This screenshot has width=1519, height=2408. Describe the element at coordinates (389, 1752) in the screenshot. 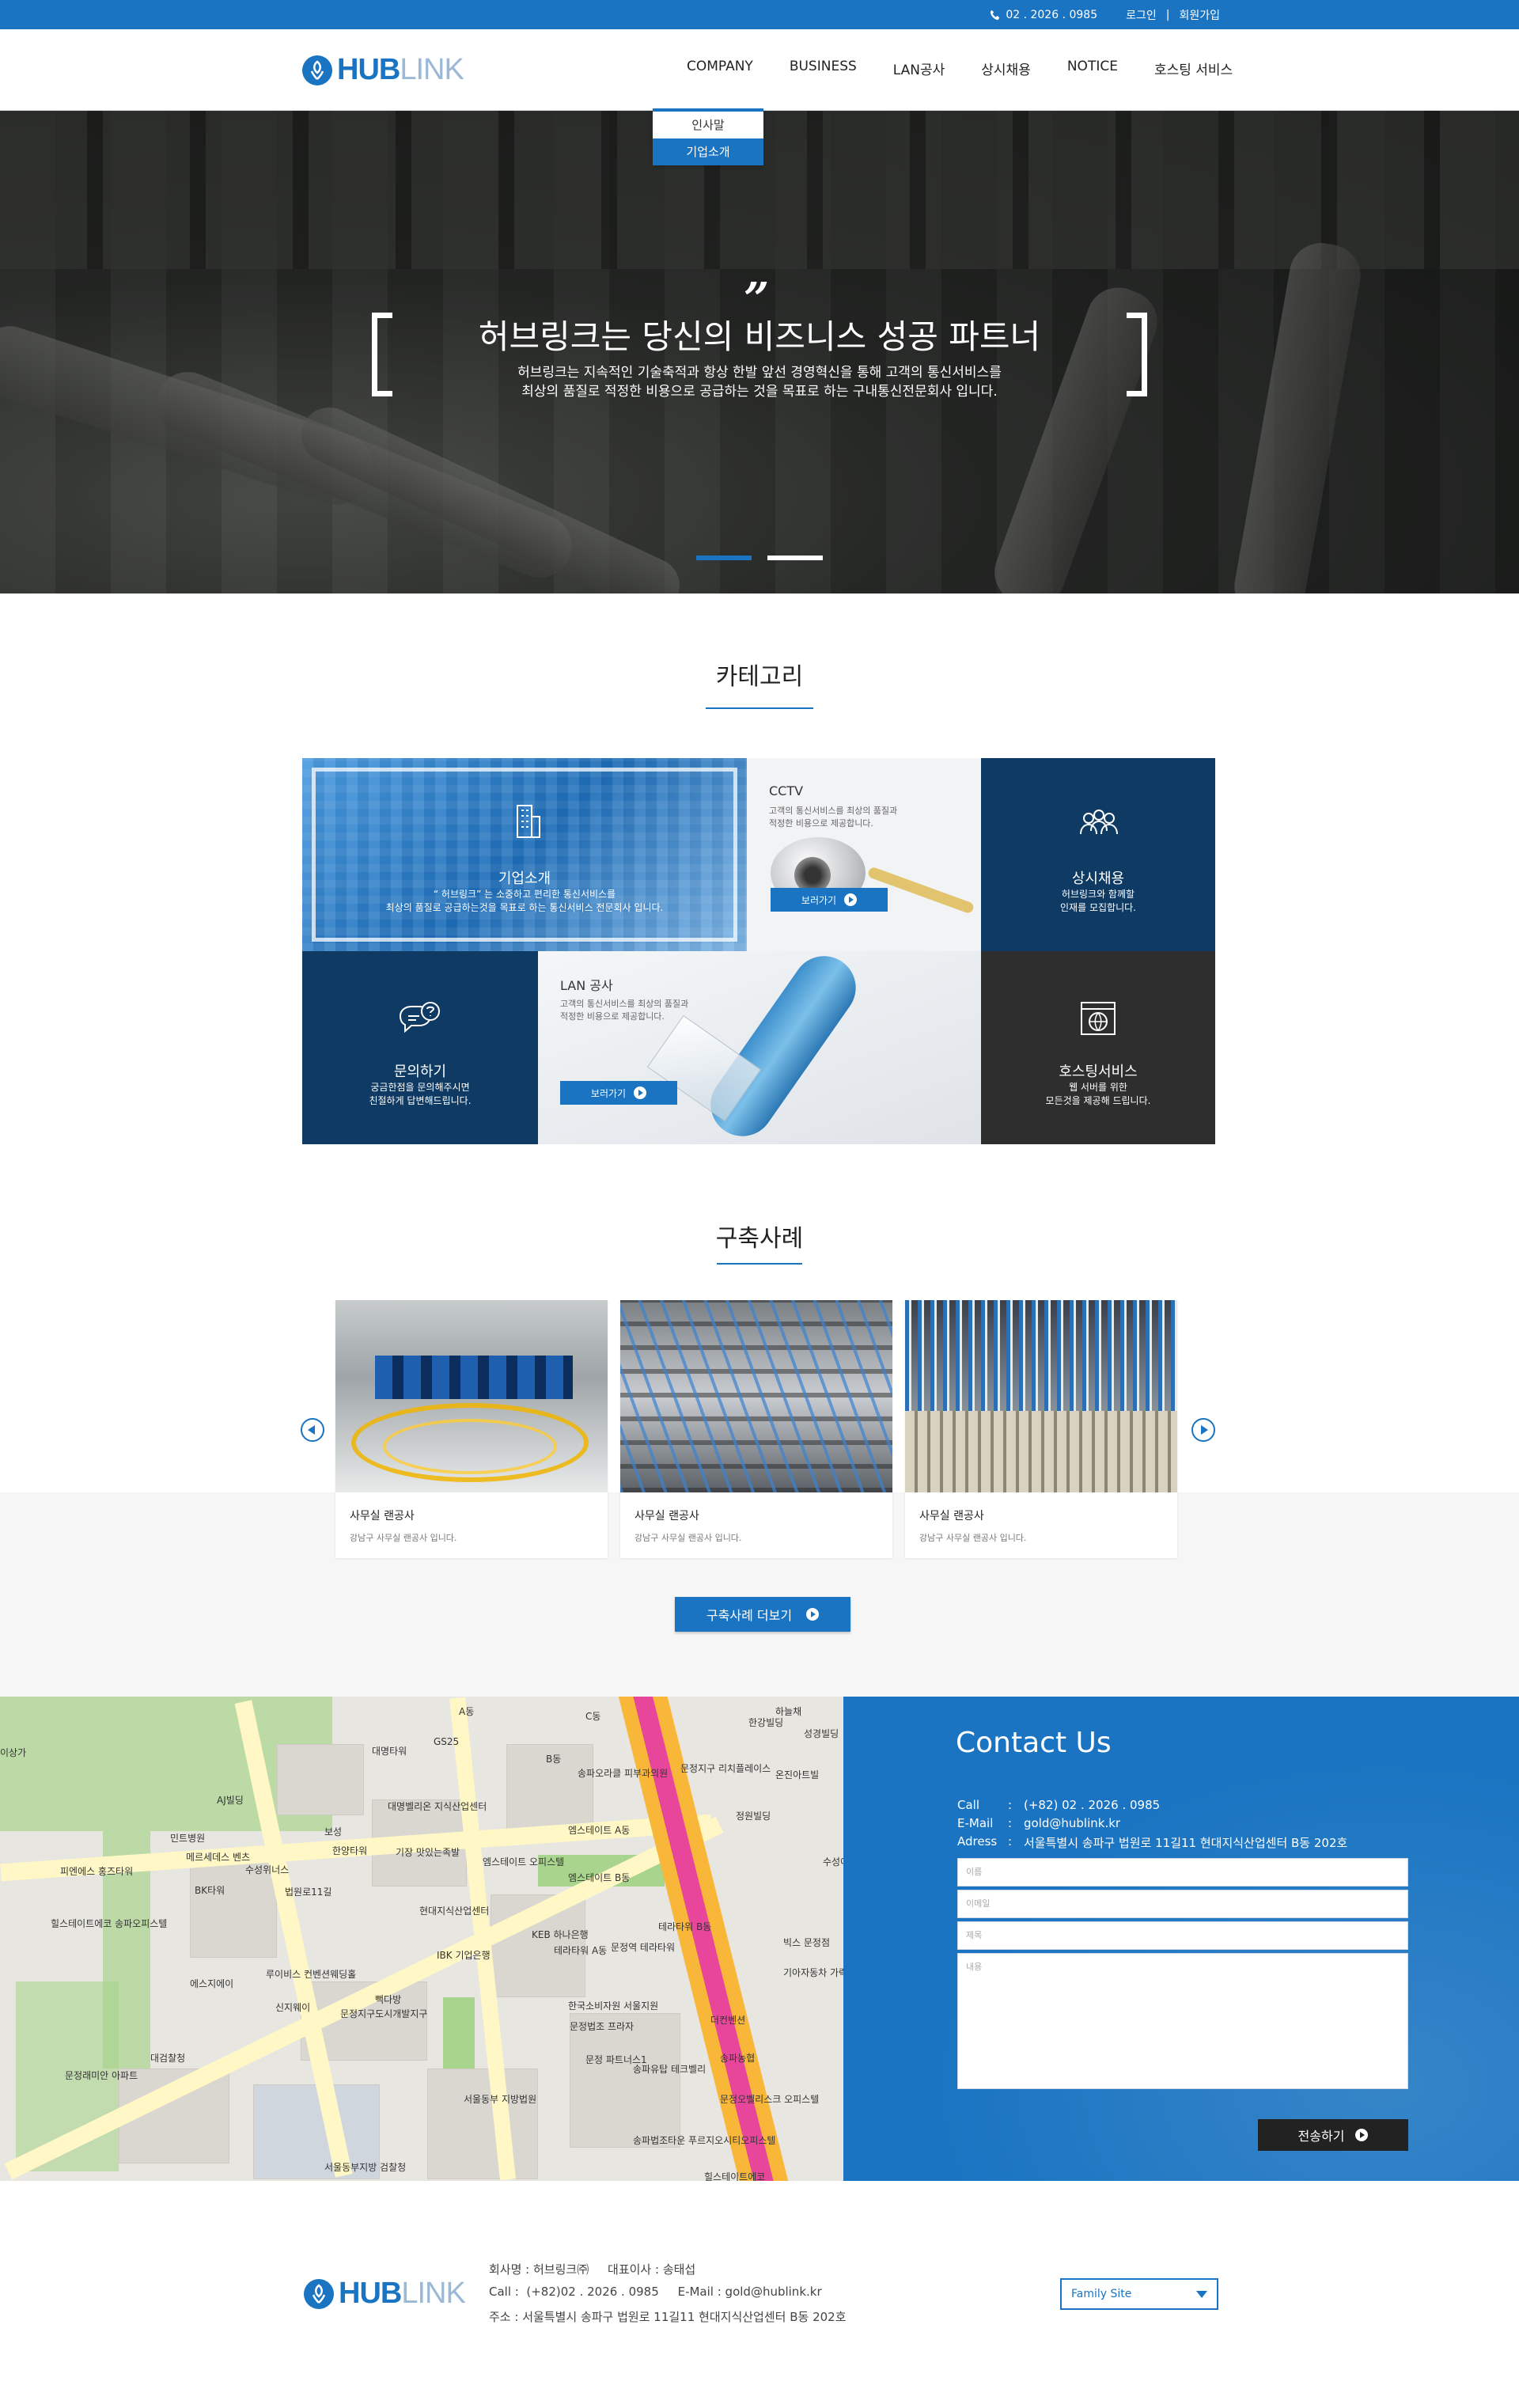

I see `map-label: 대명타워` at that location.